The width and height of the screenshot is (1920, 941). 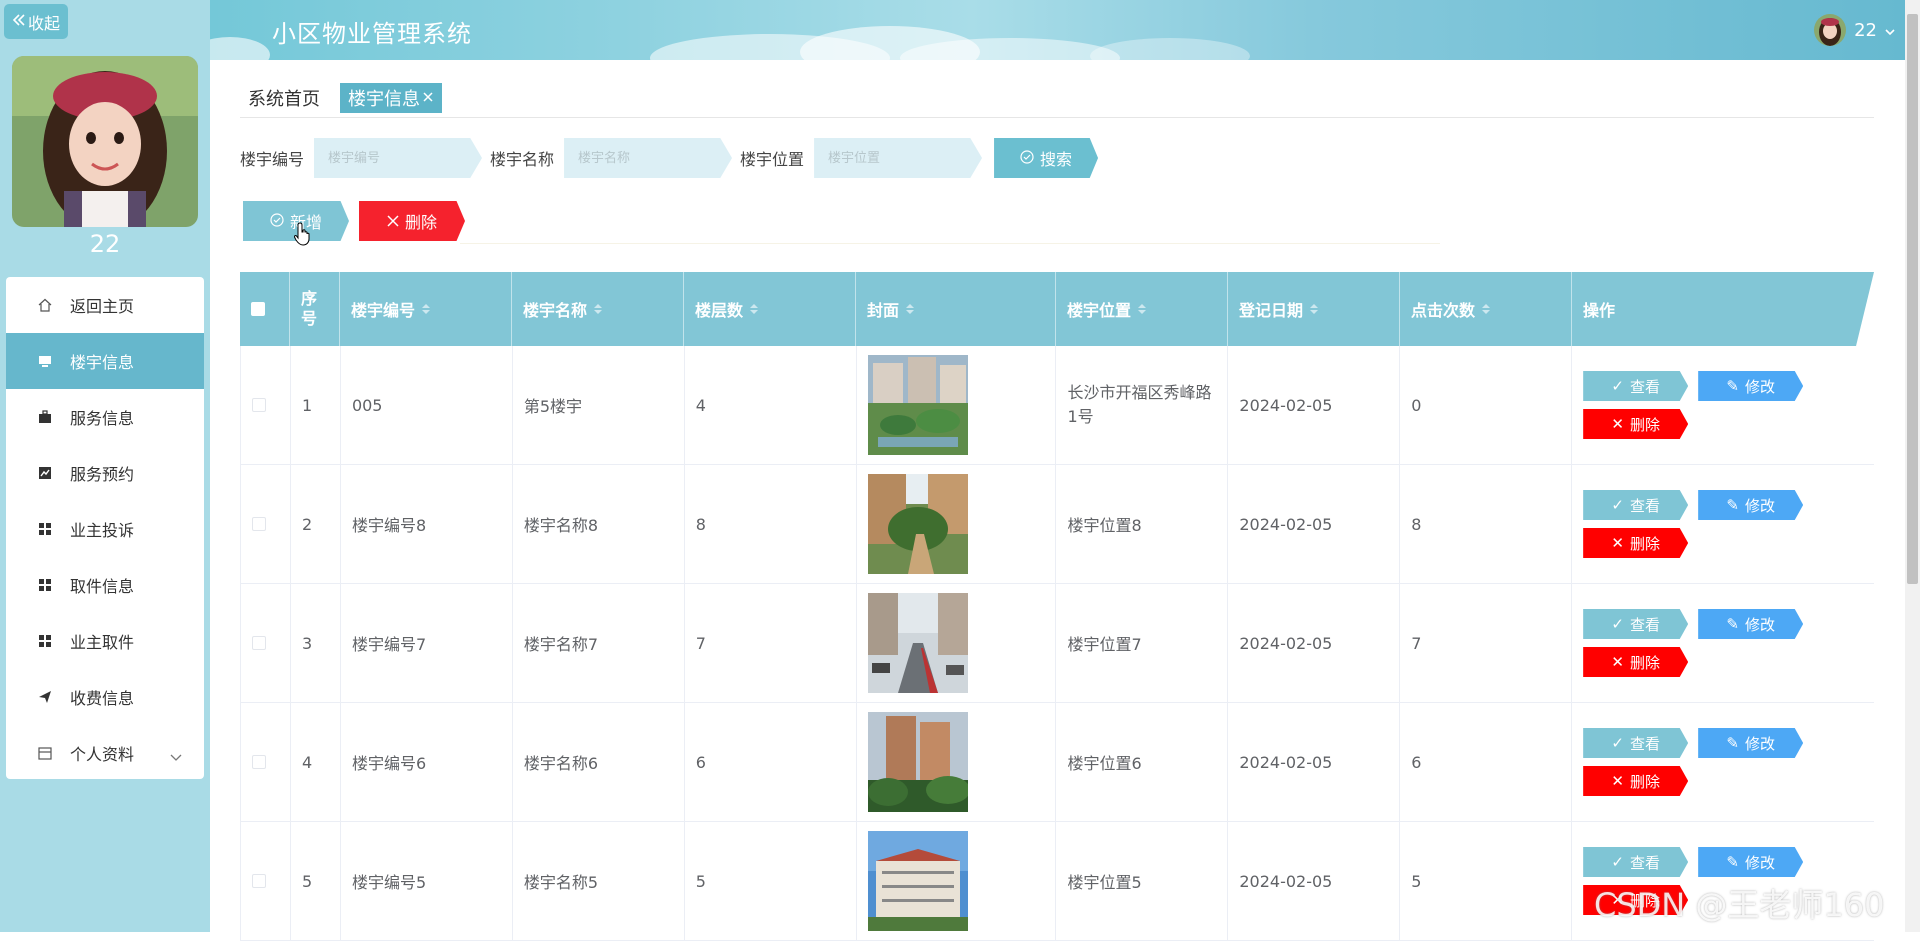 I want to click on batch-delete-button: 删除, so click(x=412, y=221).